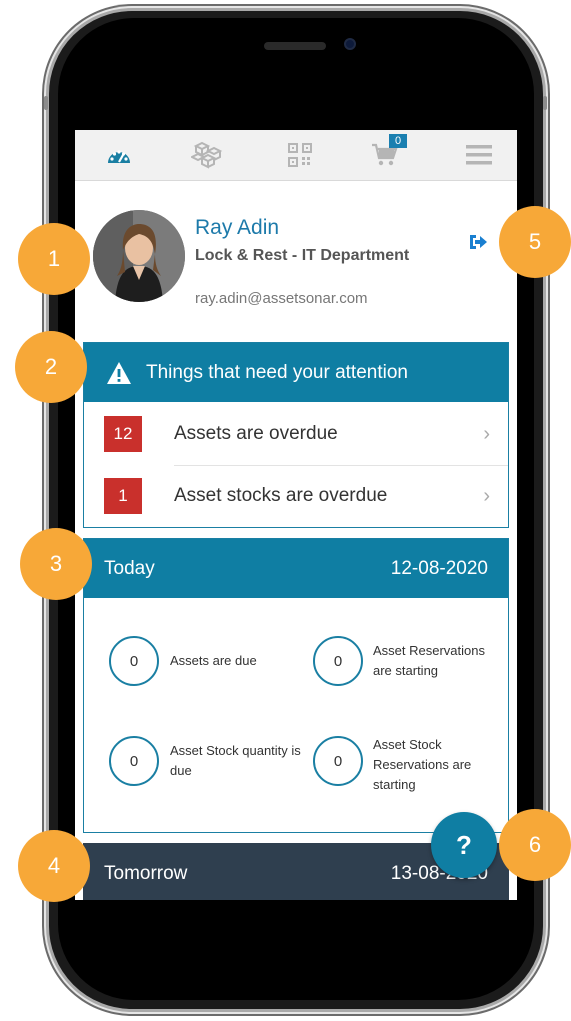 The height and width of the screenshot is (1021, 571). I want to click on avatar, so click(139, 256).